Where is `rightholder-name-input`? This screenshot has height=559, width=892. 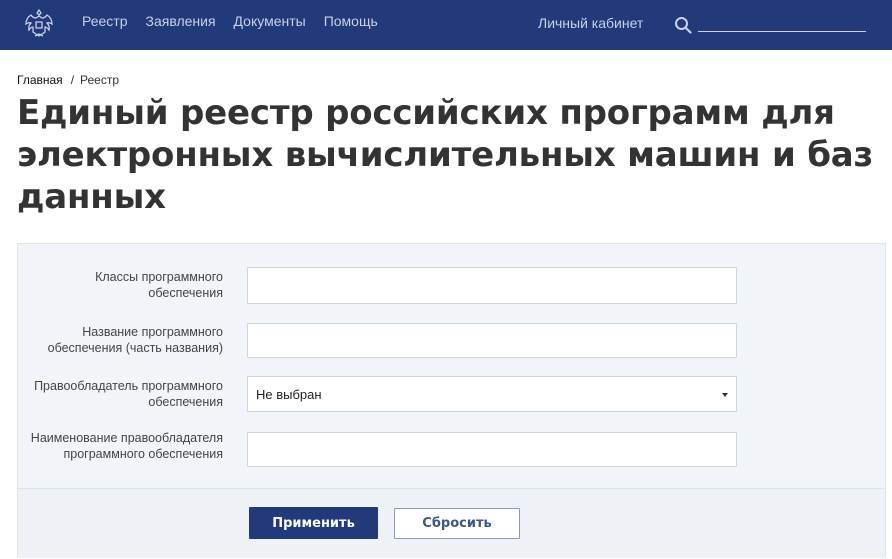
rightholder-name-input is located at coordinates (492, 449).